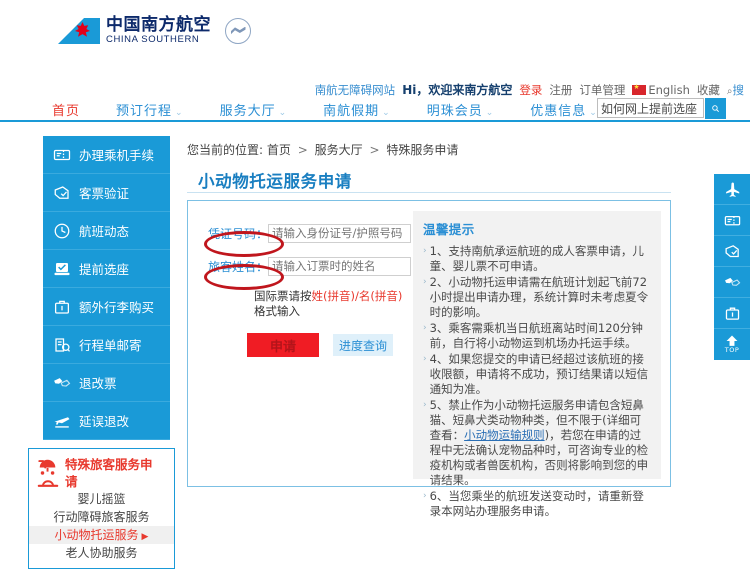  I want to click on logo-wordmark: 中国南方航空 CHINA SOUTHERN, so click(158, 30).